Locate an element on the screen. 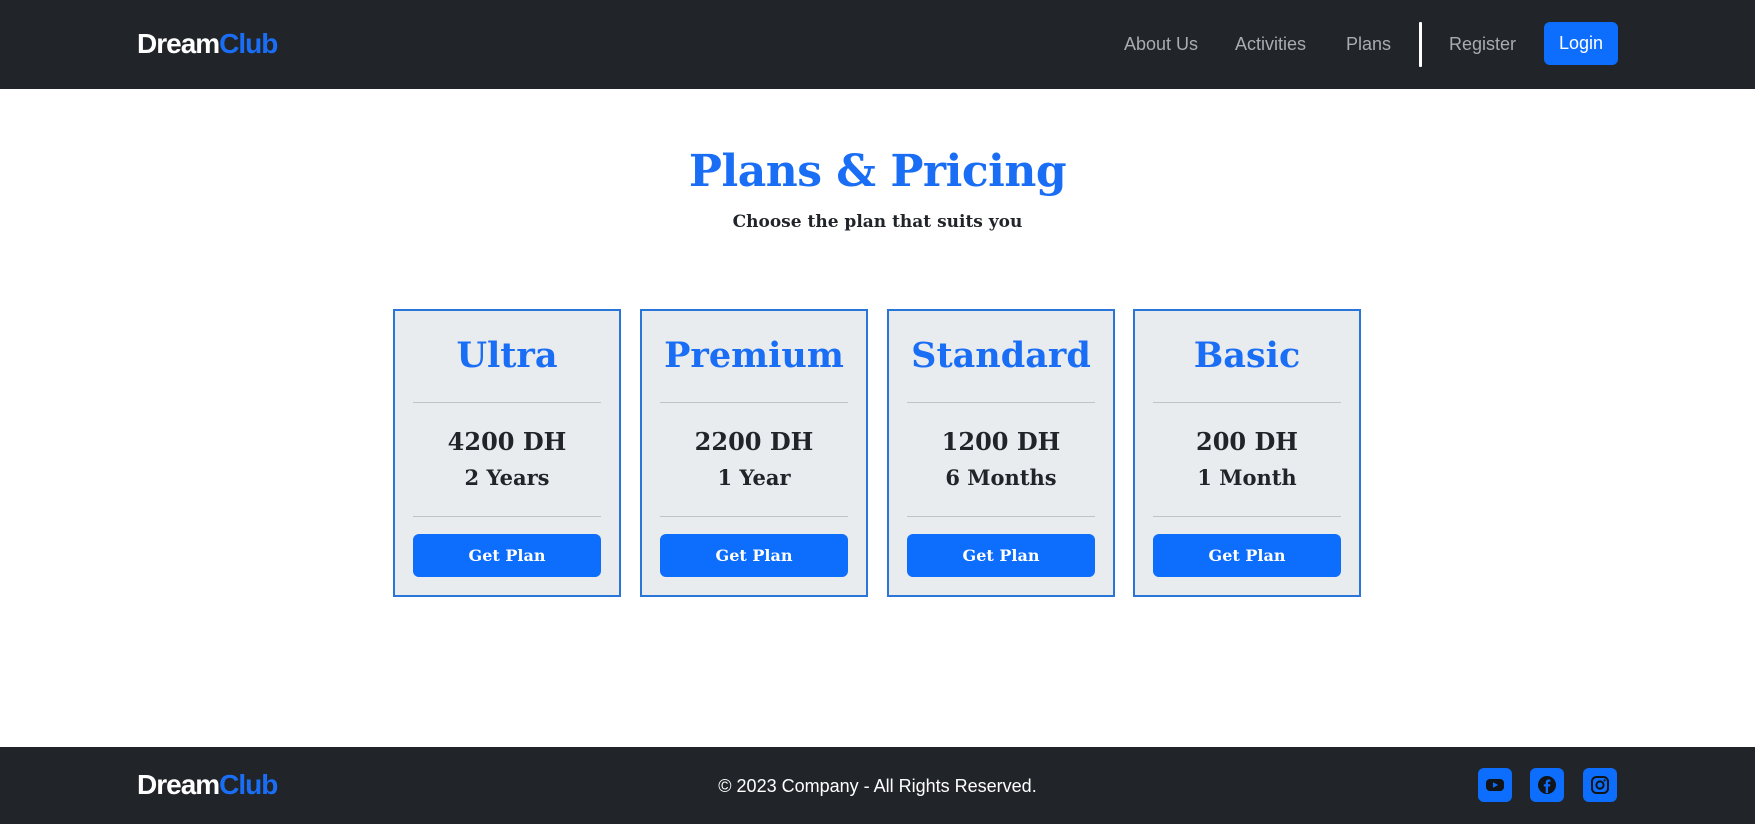 This screenshot has width=1755, height=824. nav-link-register: Register is located at coordinates (1482, 44).